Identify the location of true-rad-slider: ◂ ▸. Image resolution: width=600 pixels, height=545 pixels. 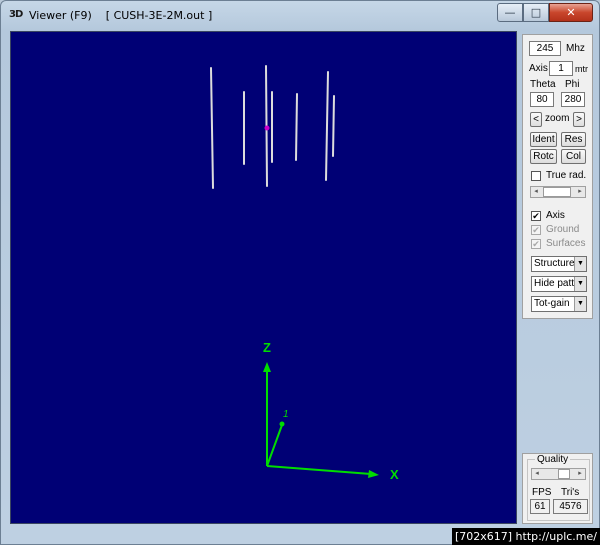
(558, 192).